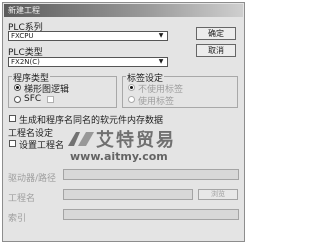  What do you see at coordinates (216, 50) in the screenshot?
I see `cancel-button: 取消` at bounding box center [216, 50].